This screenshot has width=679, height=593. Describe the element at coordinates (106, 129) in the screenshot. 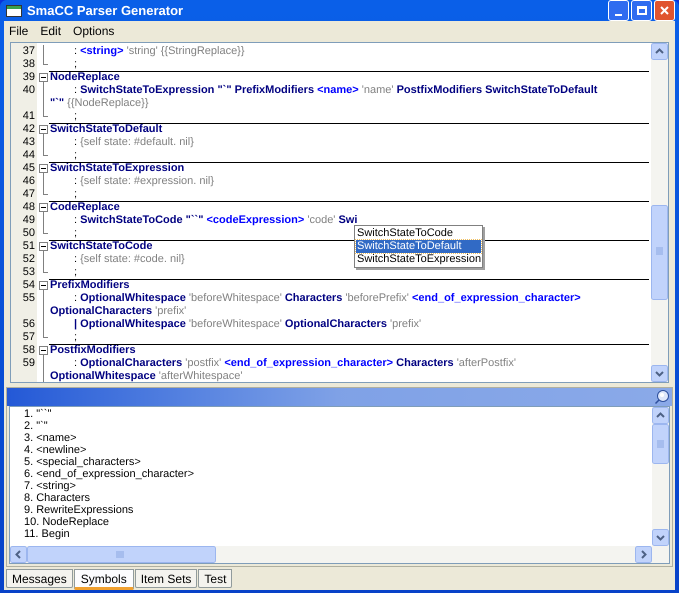

I see `code-line: SwitchStateToDefault` at that location.